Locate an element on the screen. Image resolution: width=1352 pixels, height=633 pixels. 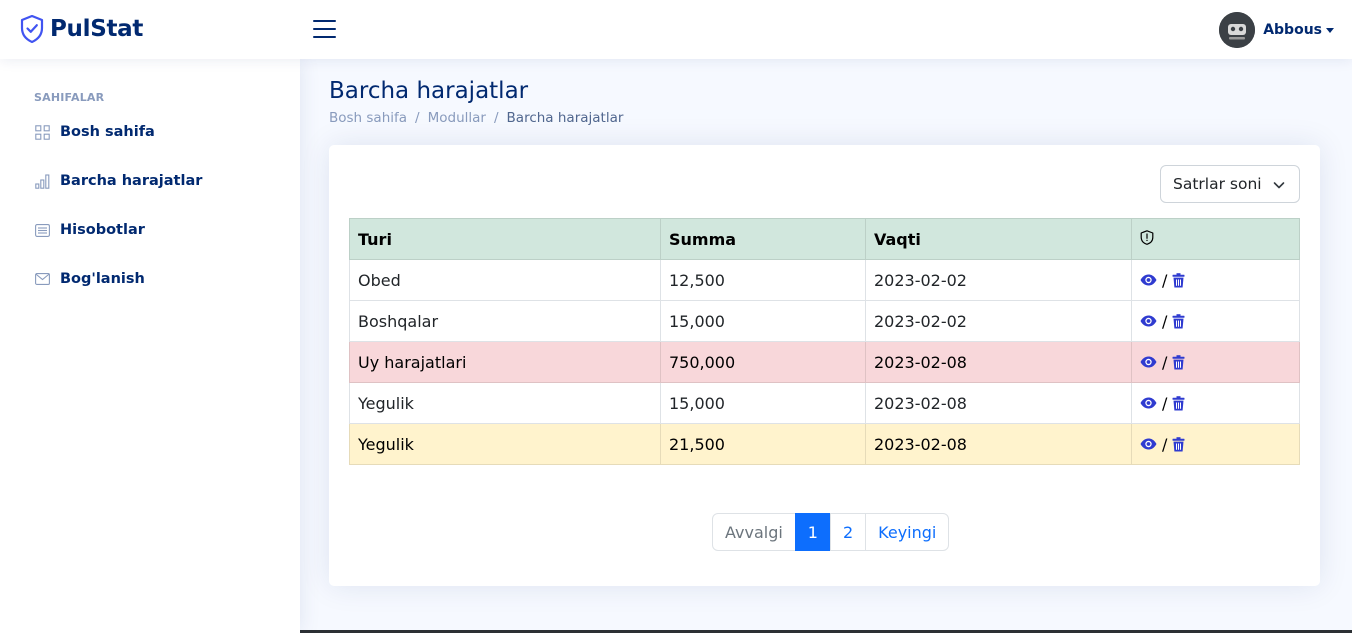
table-row: Obed 12,500 2023-02-02 / is located at coordinates (824, 280).